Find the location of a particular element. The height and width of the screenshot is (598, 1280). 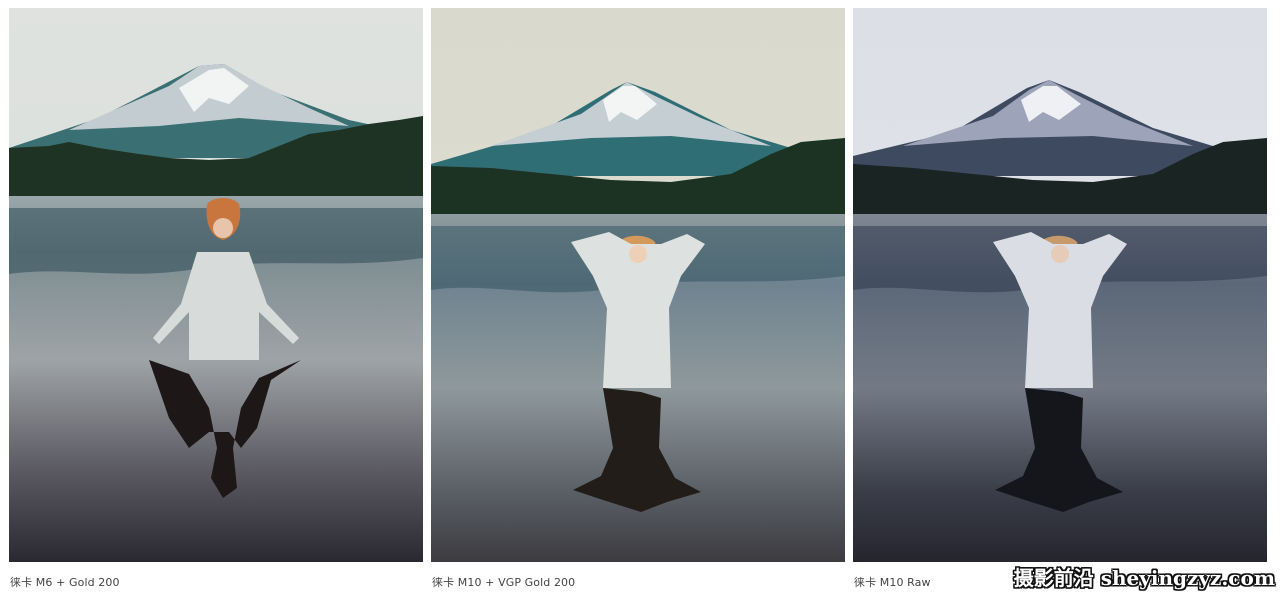

photo-caption: 徕卡 M10 + VGP Gold 200 is located at coordinates (504, 582).